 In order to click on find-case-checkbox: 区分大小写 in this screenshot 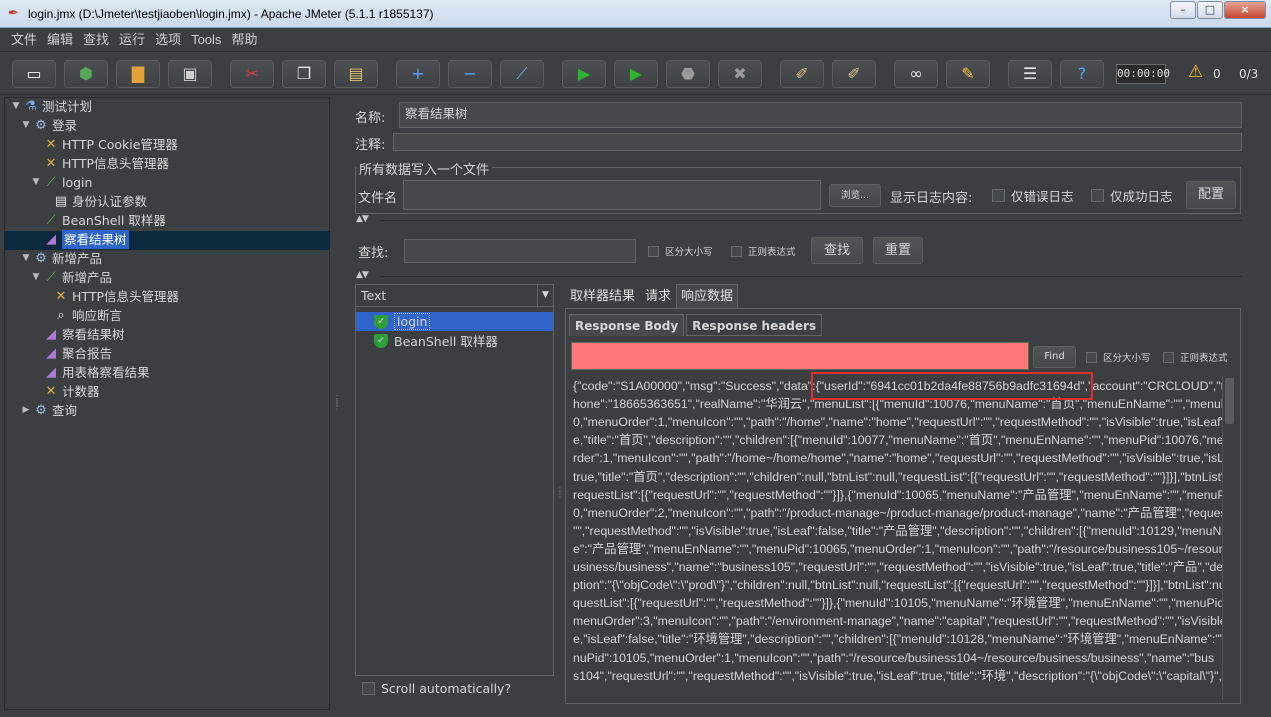, I will do `click(1118, 357)`.